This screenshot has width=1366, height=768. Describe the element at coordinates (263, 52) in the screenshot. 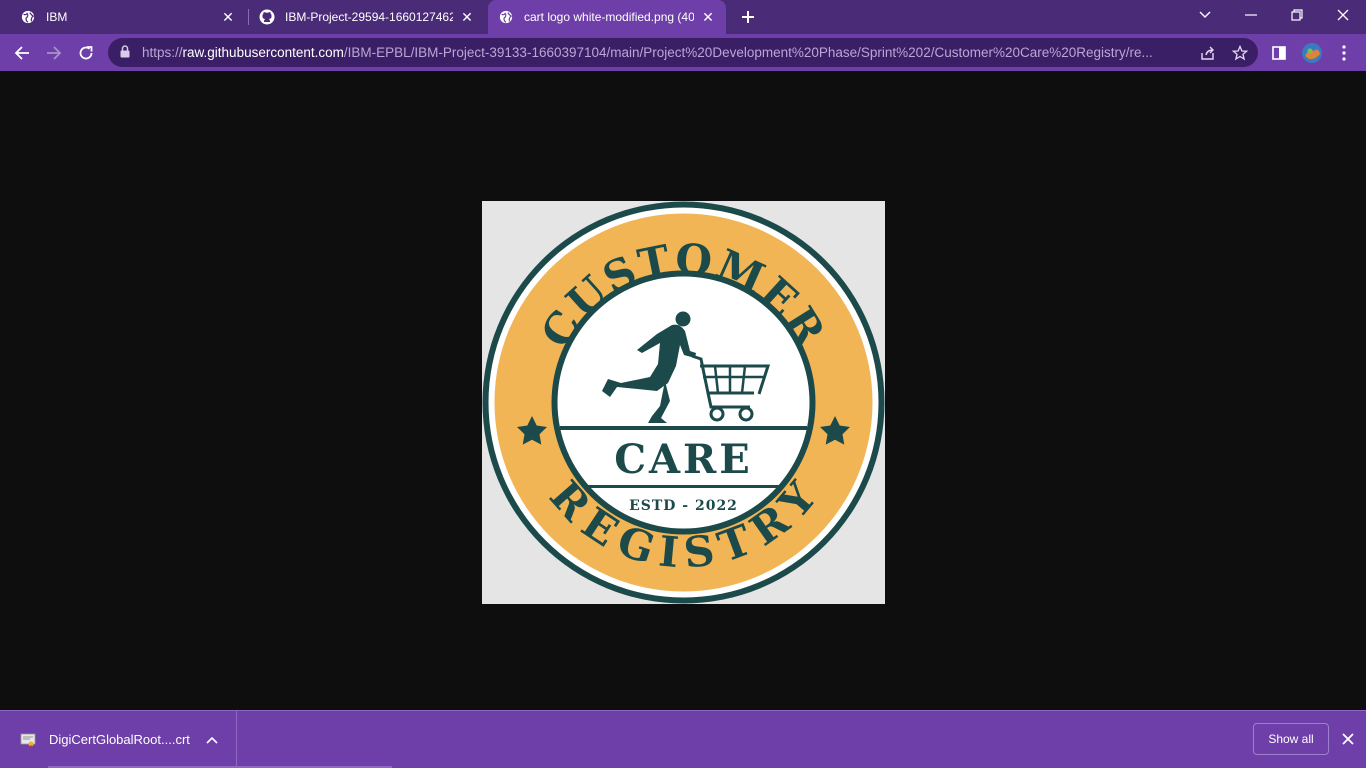

I see `url-host: raw.githubusercontent.com` at that location.